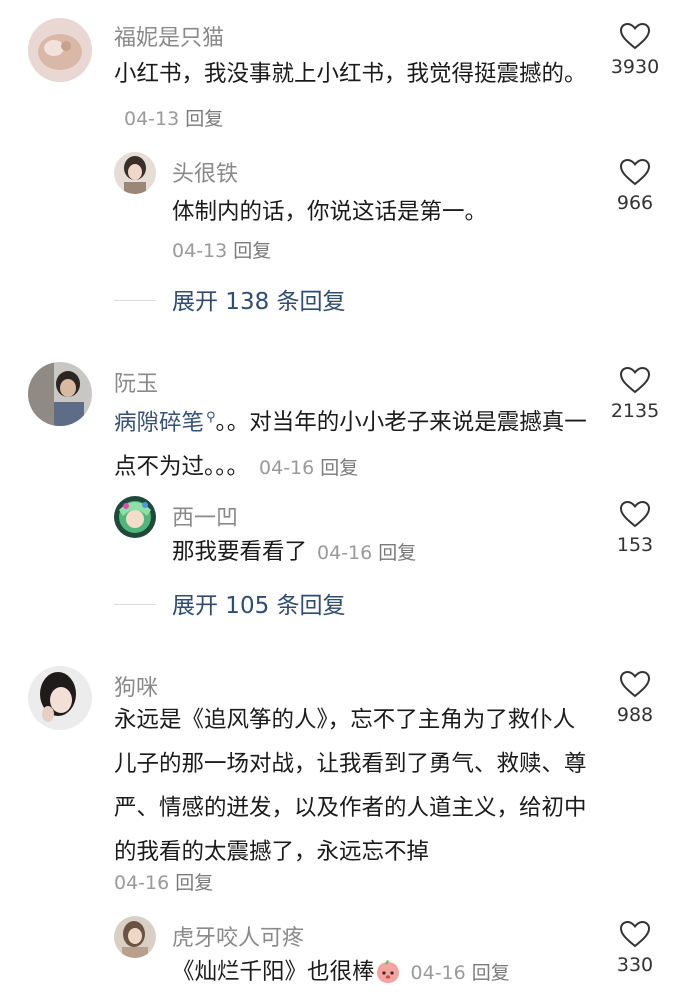 The image size is (690, 999). I want to click on mention-link: 病隙碎笔 ⚲, so click(165, 423).